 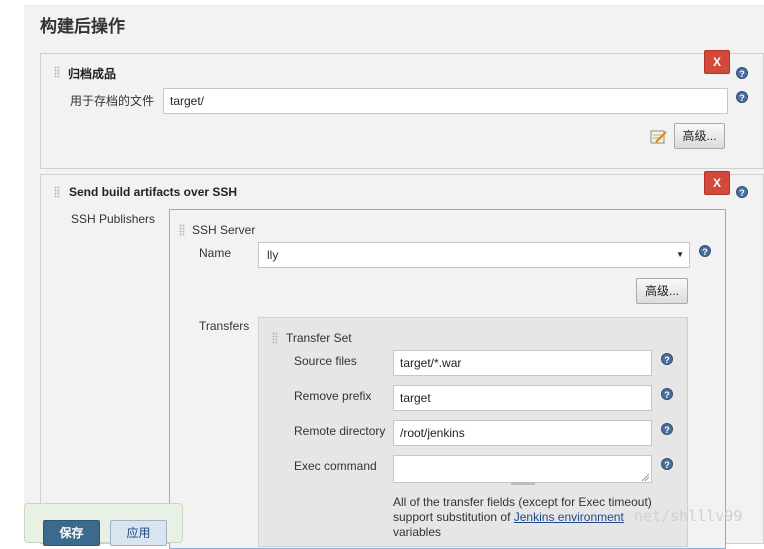 I want to click on delete-ssh-button: X, so click(x=717, y=183).